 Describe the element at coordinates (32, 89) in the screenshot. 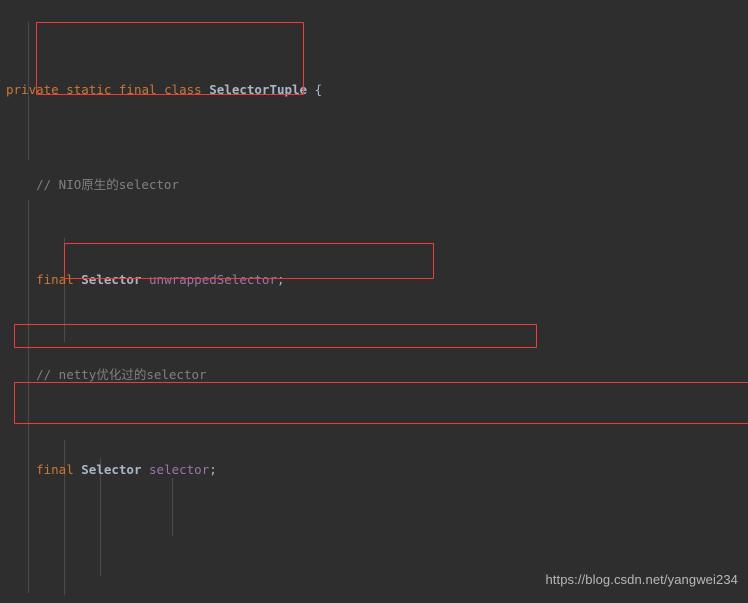

I see `token-keyword: private` at that location.